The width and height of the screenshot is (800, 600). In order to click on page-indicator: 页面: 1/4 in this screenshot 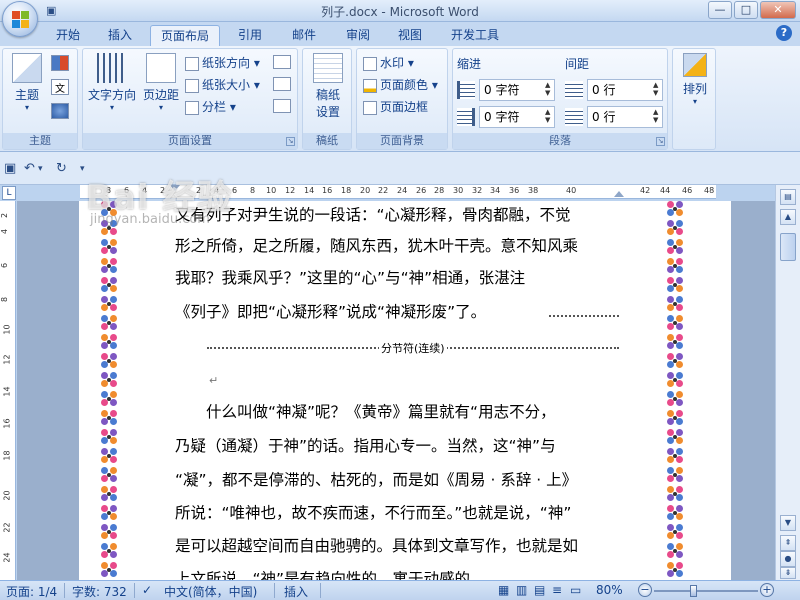, I will do `click(31, 591)`.